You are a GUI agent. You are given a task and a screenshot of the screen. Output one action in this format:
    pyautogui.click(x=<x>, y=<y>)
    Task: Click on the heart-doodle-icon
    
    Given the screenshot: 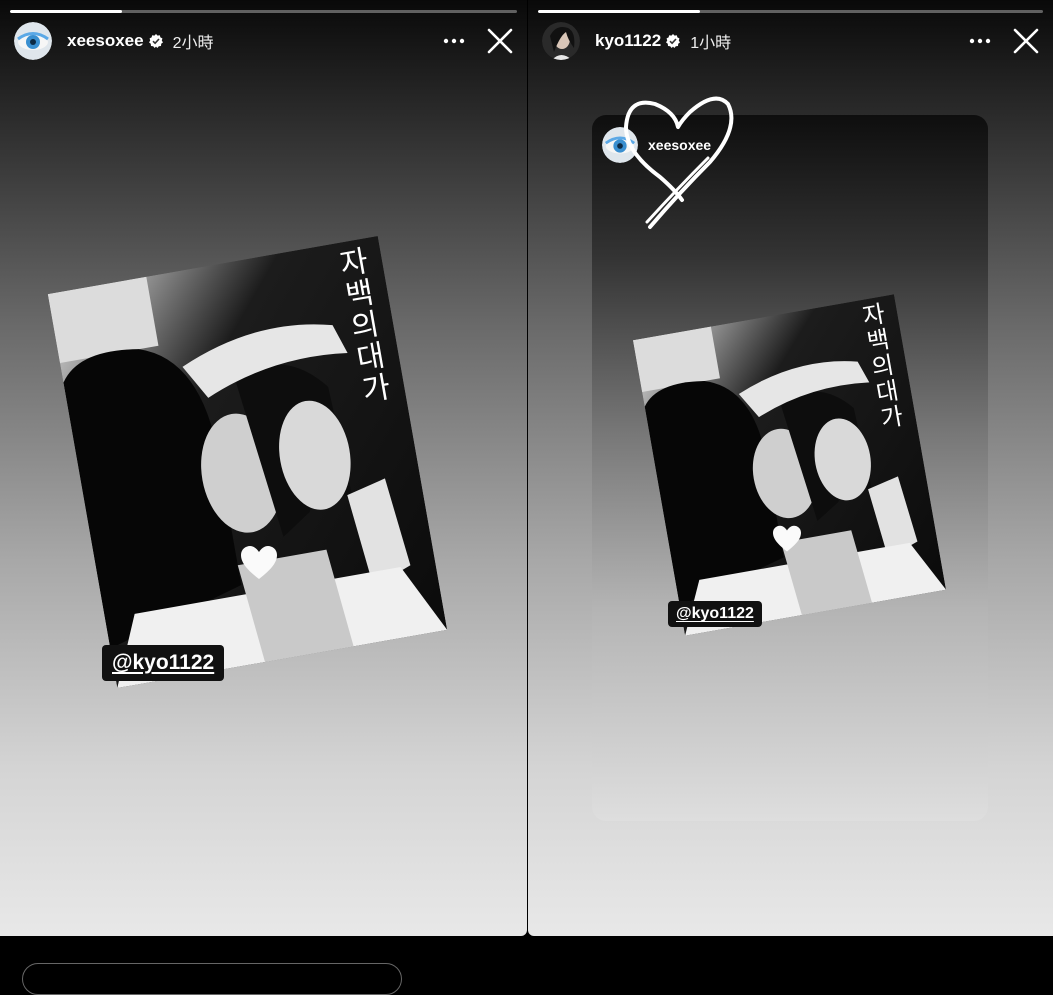 What is the action you would take?
    pyautogui.click(x=679, y=162)
    